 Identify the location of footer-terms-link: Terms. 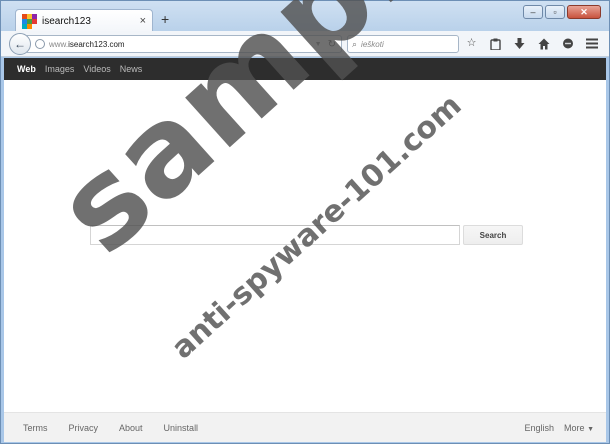
(35, 428).